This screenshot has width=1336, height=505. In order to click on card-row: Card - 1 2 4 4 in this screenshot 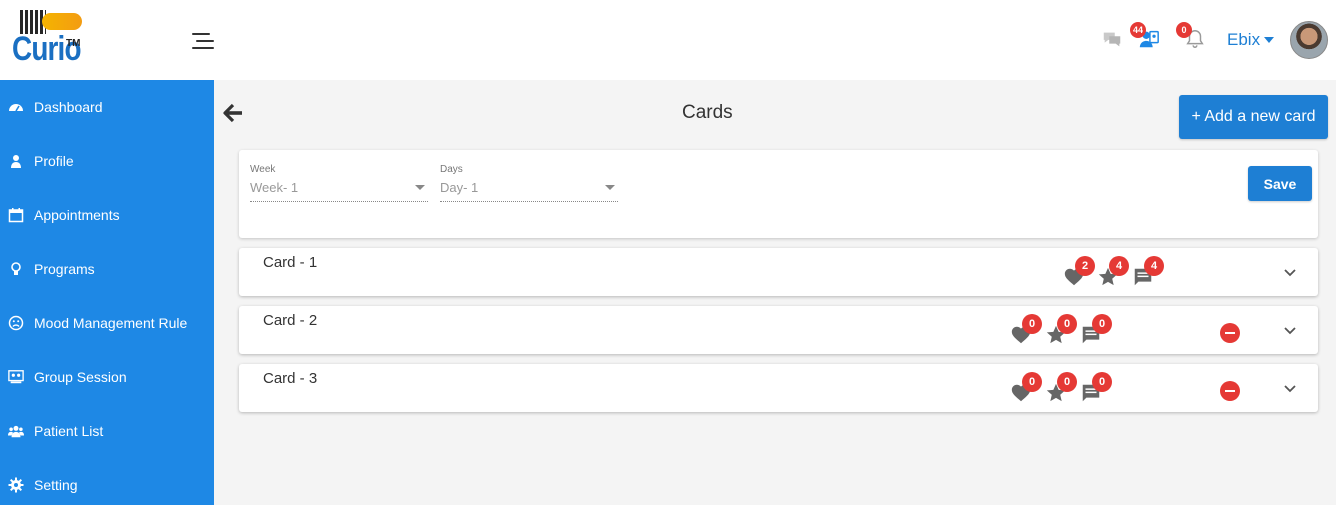, I will do `click(778, 272)`.